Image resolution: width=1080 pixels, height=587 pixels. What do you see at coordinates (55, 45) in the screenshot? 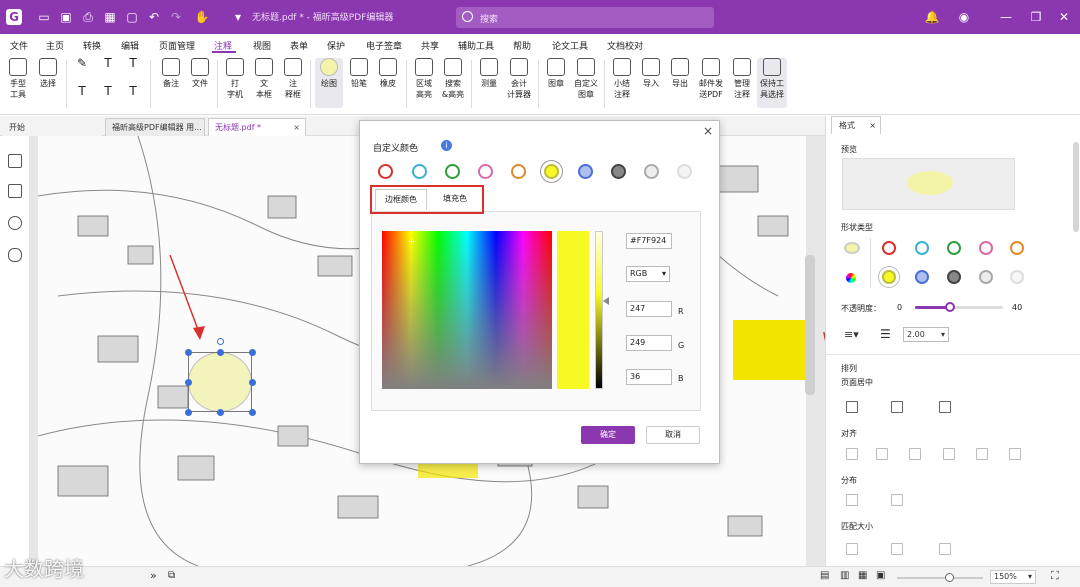
I see `menu-home: 主页` at bounding box center [55, 45].